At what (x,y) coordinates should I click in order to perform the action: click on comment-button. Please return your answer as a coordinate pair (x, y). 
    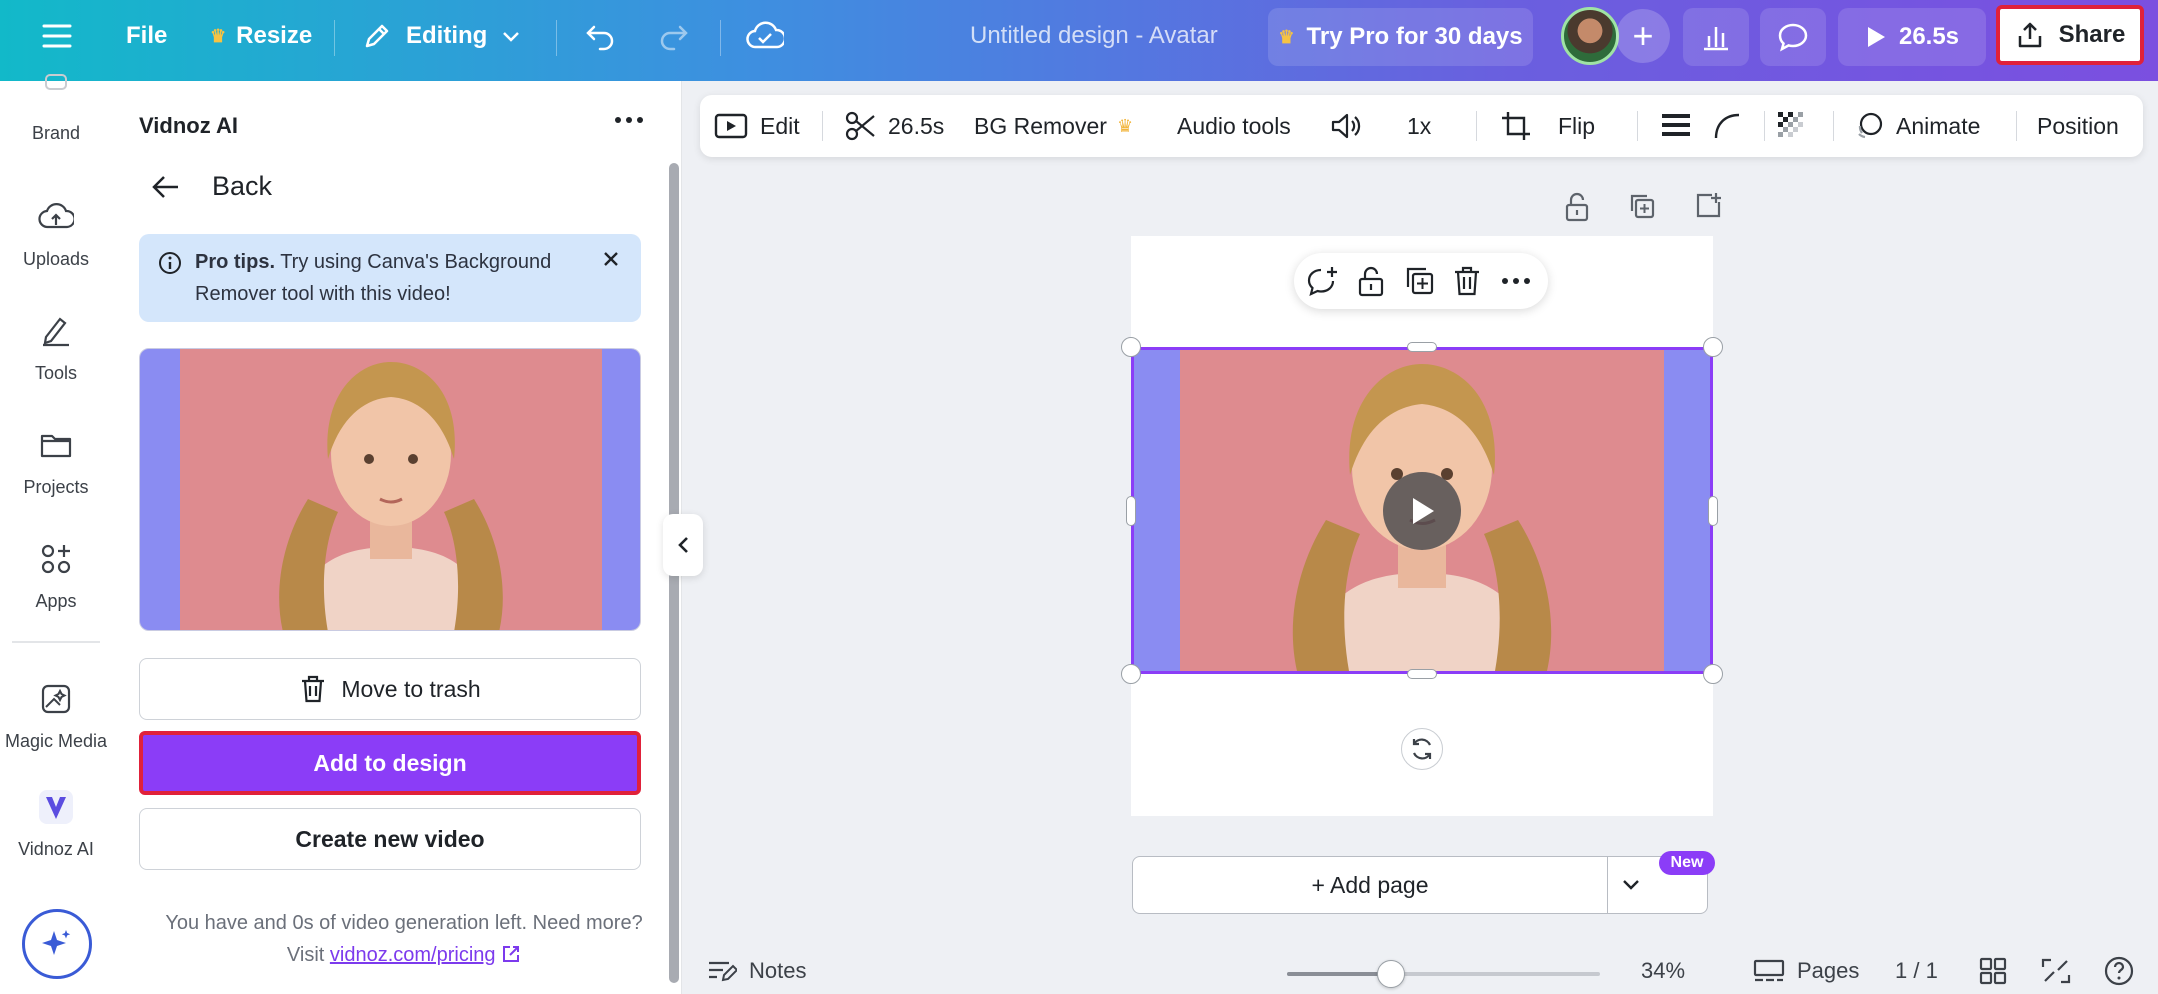
    Looking at the image, I should click on (1793, 37).